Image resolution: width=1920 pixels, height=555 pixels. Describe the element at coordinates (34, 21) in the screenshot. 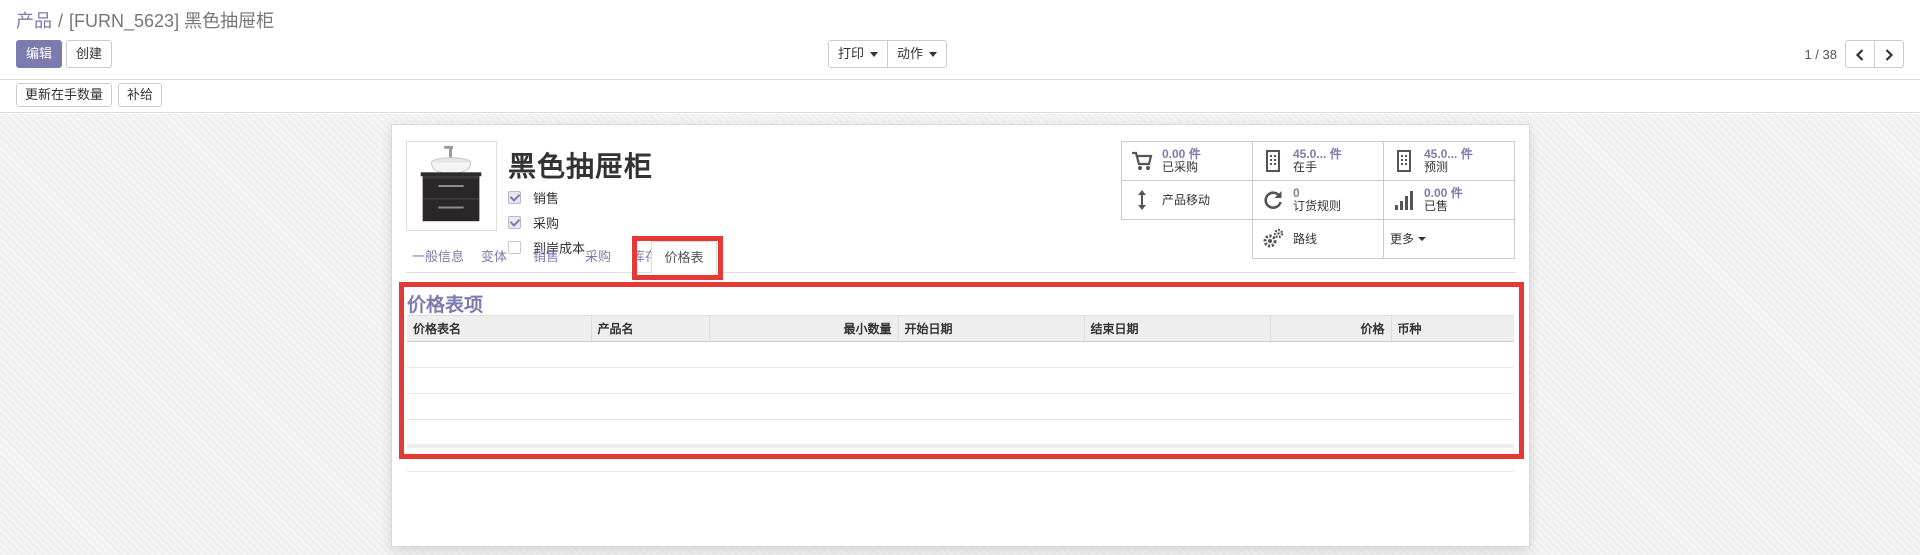

I see `breadcrumb-products-link: 产品` at that location.